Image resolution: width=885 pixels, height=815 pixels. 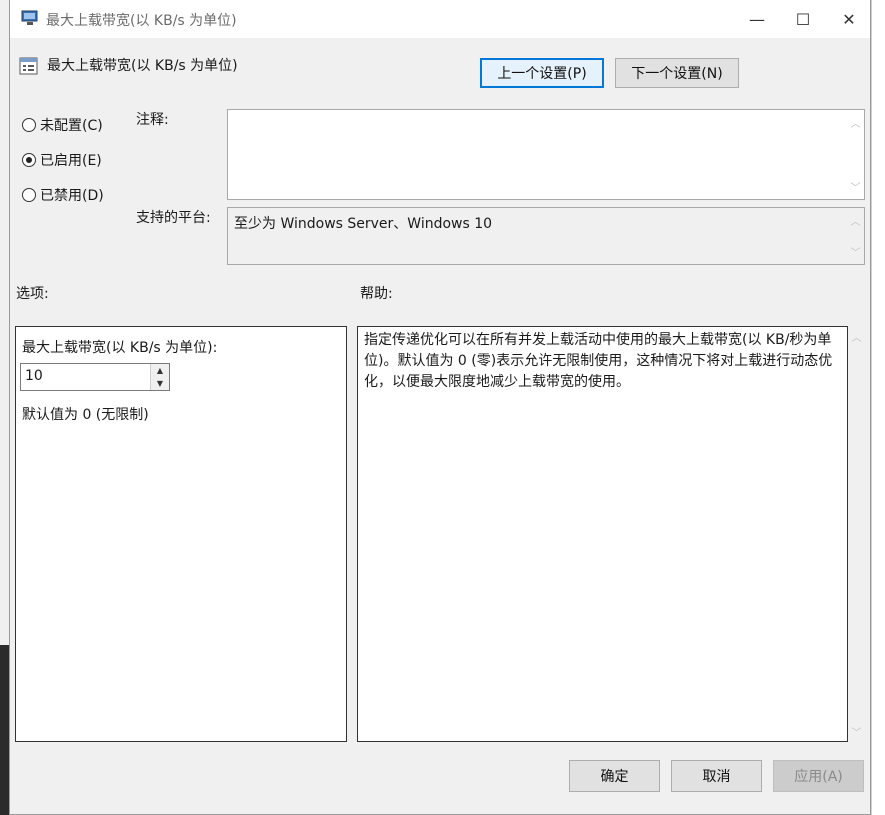 I want to click on close-button: ✕, so click(x=849, y=19).